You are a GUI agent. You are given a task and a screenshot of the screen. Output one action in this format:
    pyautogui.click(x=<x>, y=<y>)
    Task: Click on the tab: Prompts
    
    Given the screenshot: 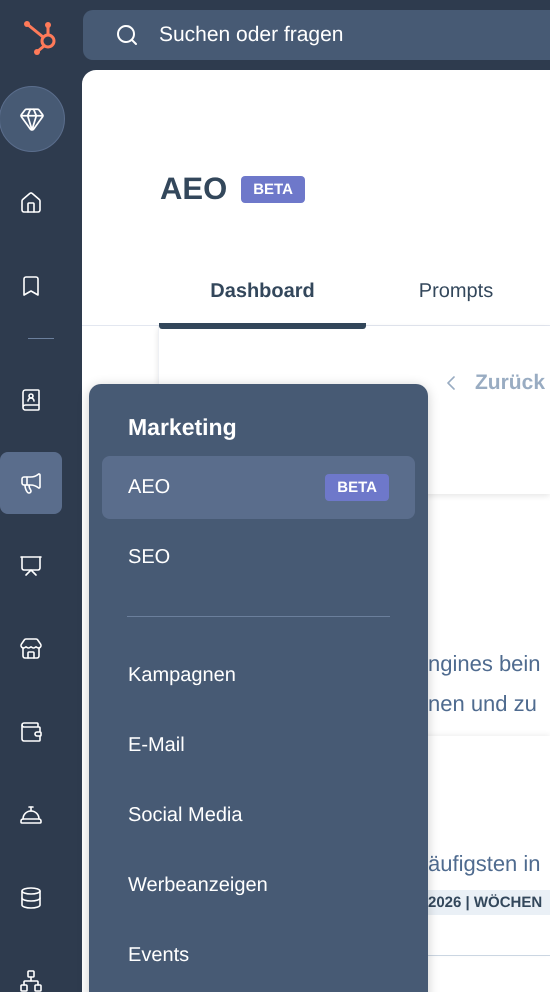 What is the action you would take?
    pyautogui.click(x=456, y=298)
    